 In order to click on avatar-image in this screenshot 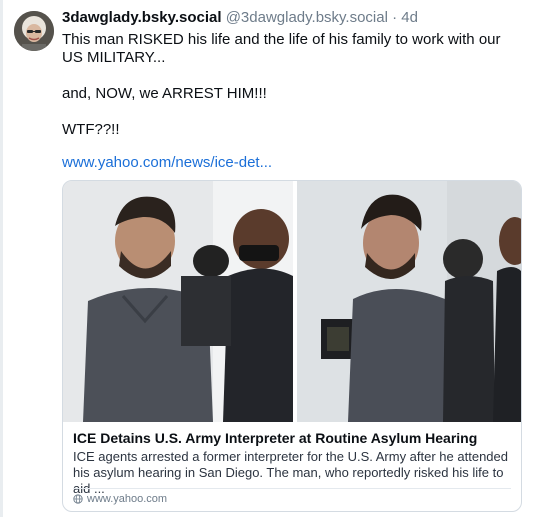, I will do `click(34, 31)`.